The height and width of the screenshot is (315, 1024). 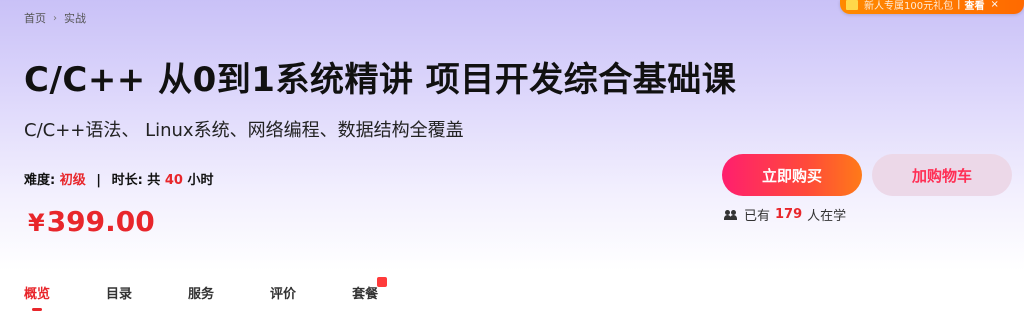 I want to click on chevron-right-icon: ›, so click(x=55, y=18).